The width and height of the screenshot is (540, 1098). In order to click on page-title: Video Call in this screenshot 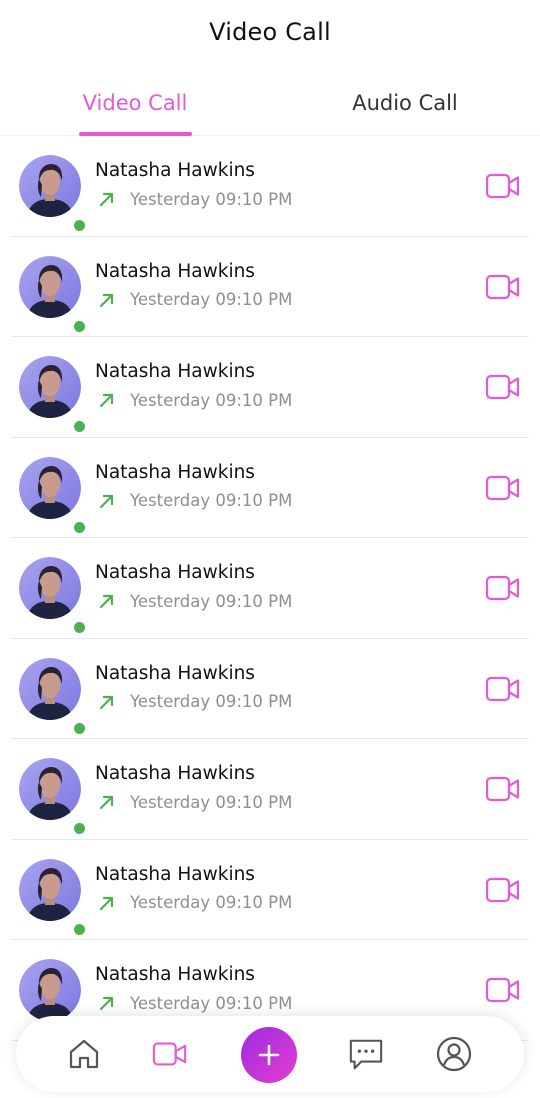, I will do `click(270, 32)`.